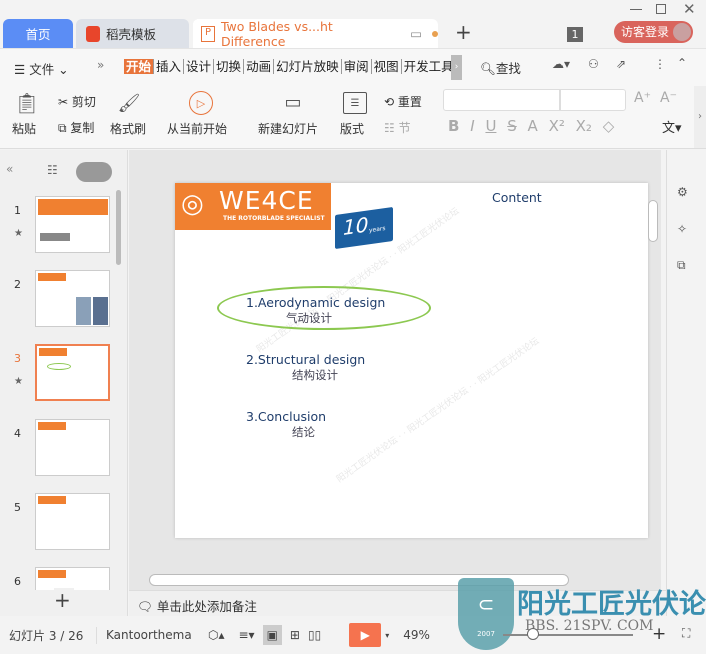 This screenshot has height=654, width=706. Describe the element at coordinates (681, 265) in the screenshot. I see `transition-icon: ⧉` at that location.